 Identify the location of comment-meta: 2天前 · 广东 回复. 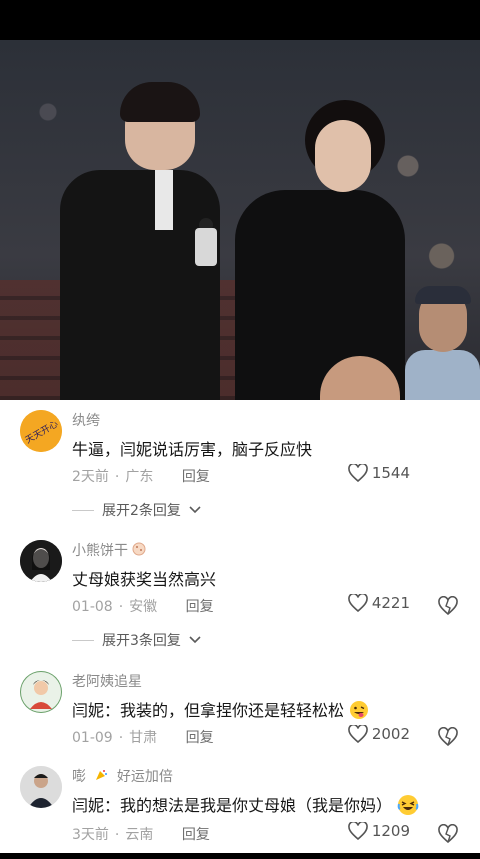
(141, 477).